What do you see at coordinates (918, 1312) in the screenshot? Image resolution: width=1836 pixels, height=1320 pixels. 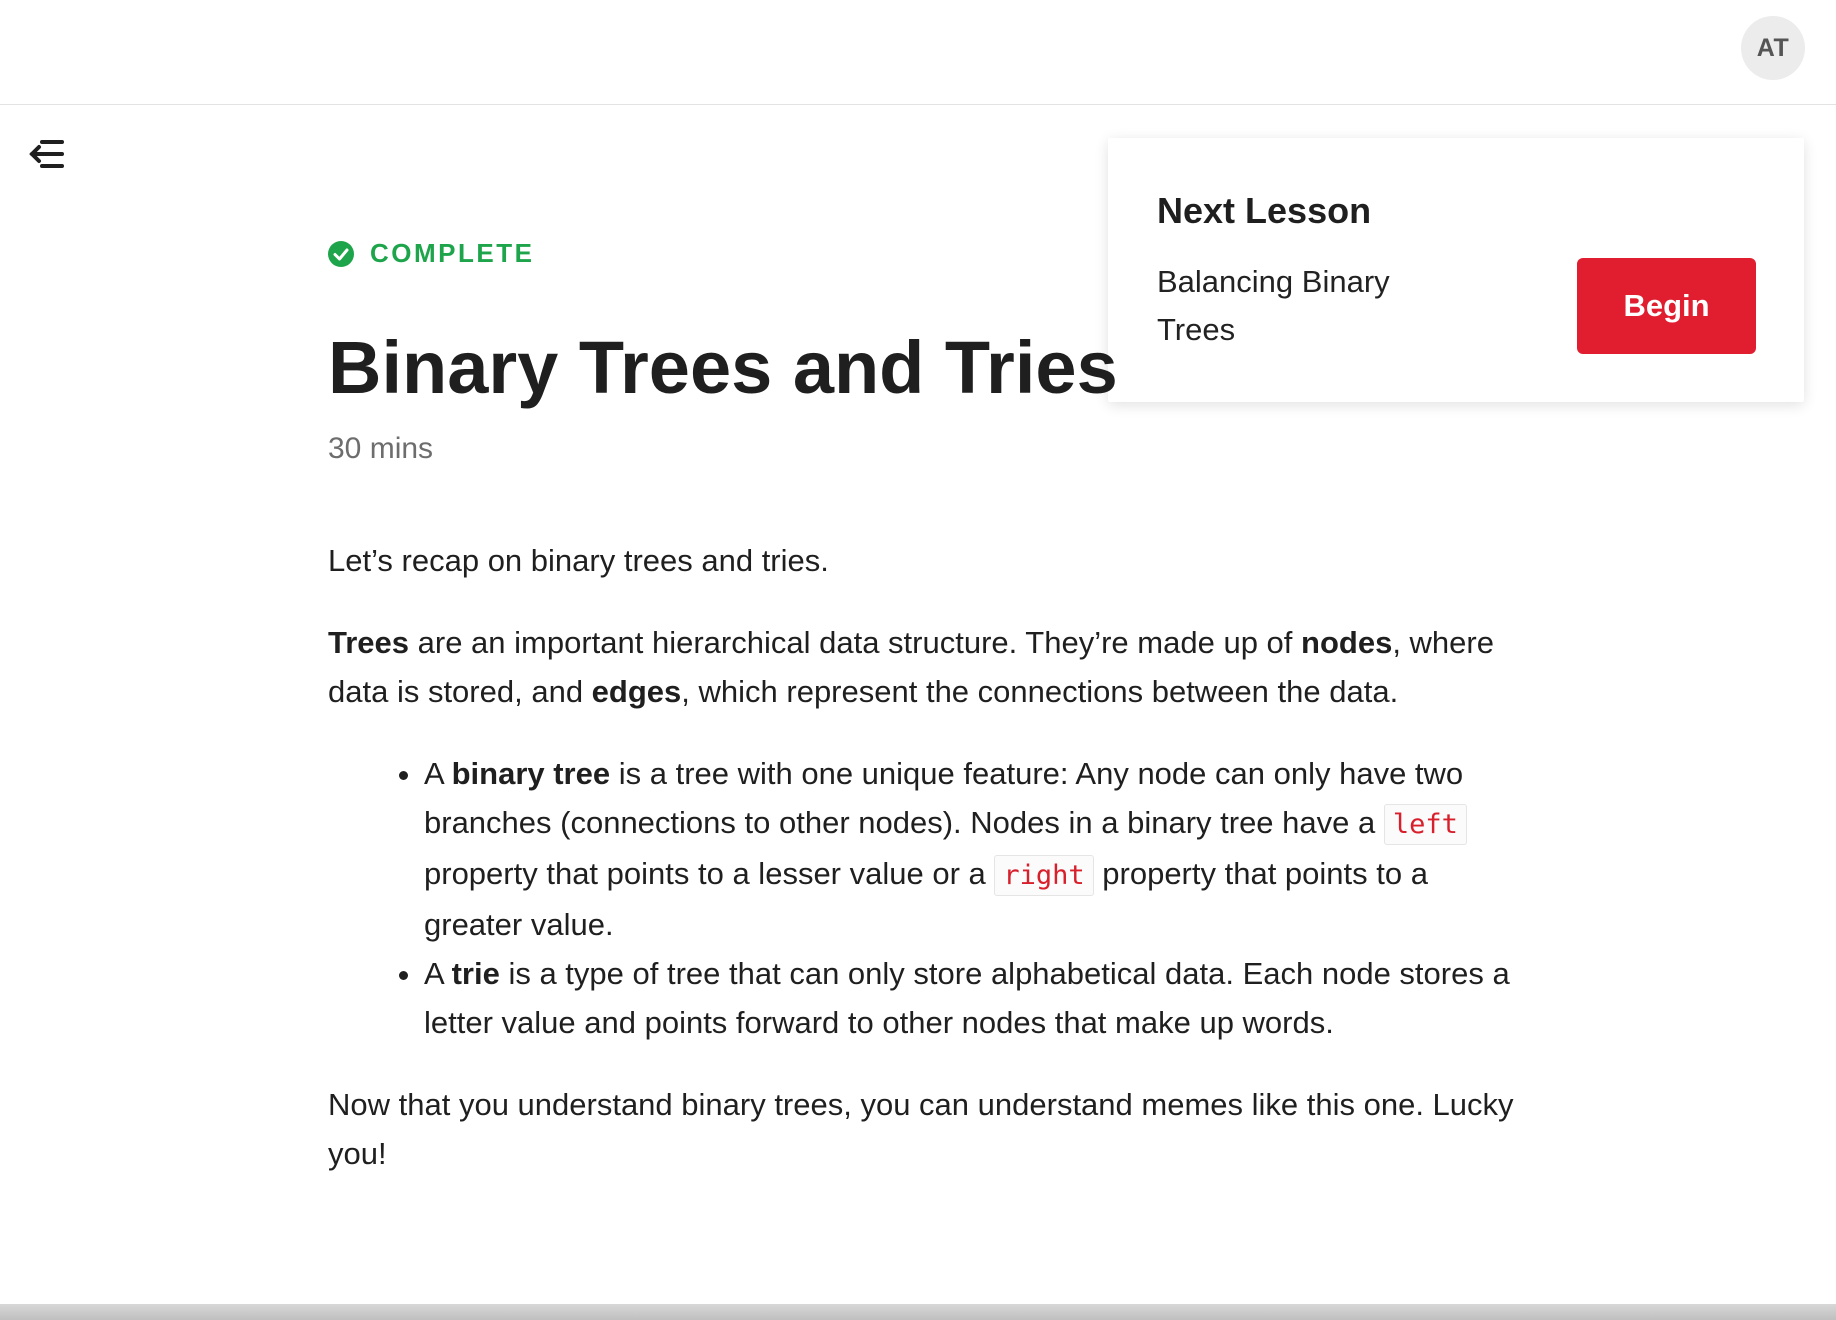 I see `window-bottom-edge` at bounding box center [918, 1312].